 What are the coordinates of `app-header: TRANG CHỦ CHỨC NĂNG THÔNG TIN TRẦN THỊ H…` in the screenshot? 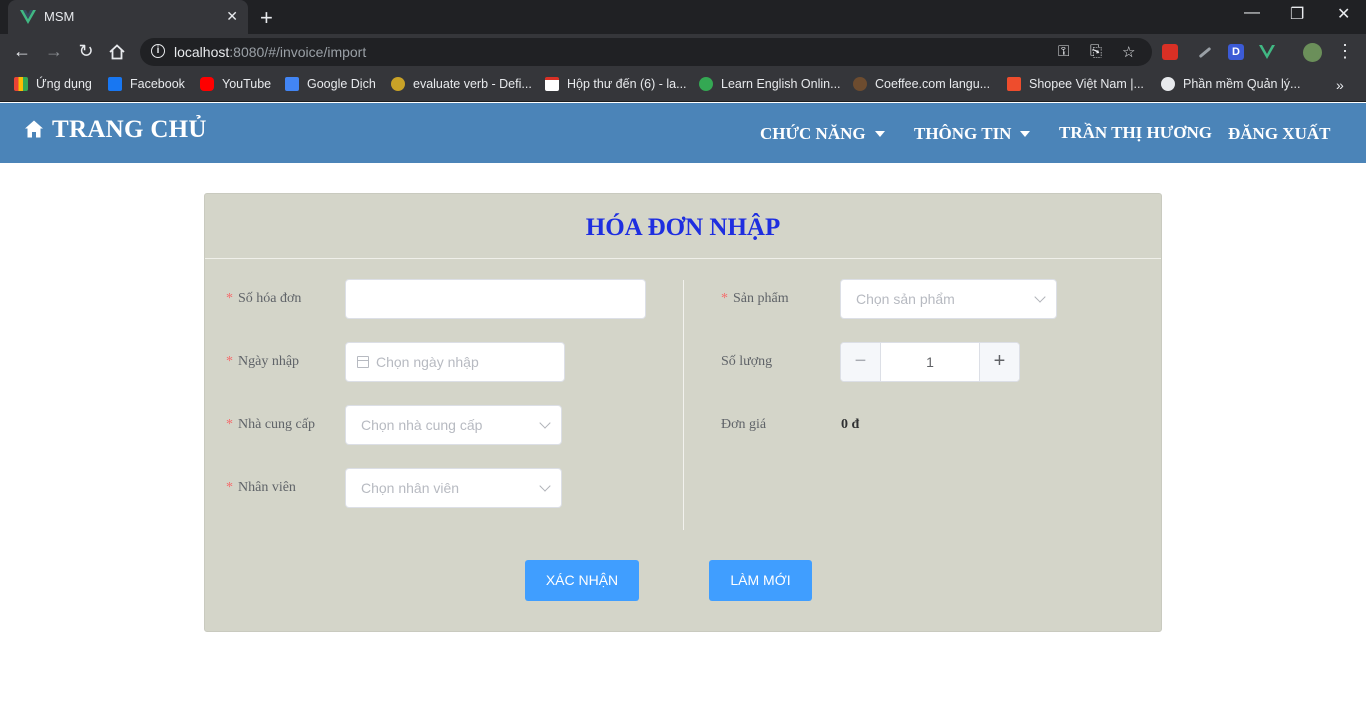 It's located at (683, 133).